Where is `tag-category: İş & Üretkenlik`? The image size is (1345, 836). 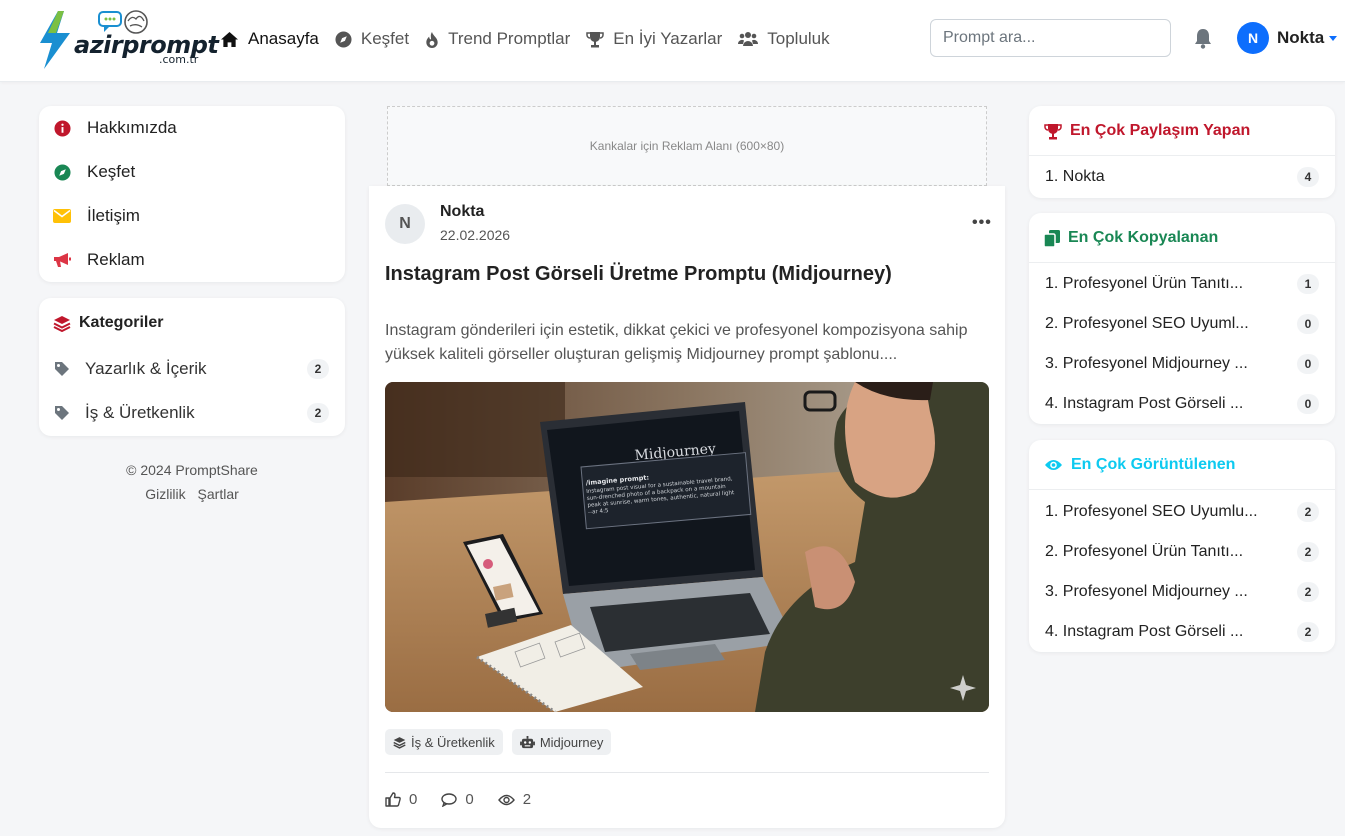
tag-category: İş & Üretkenlik is located at coordinates (444, 742).